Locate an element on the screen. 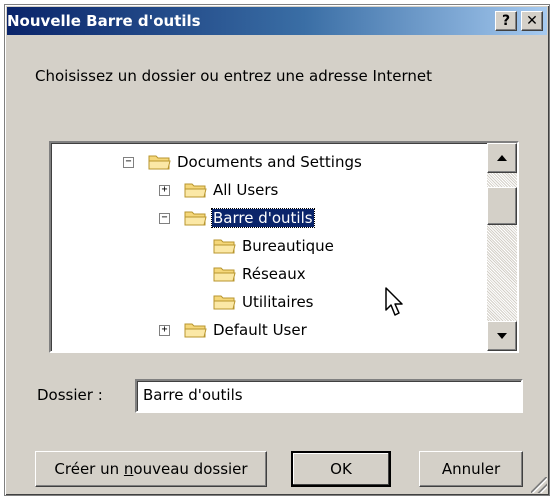  mouse-cursor-icon is located at coordinates (394, 301).